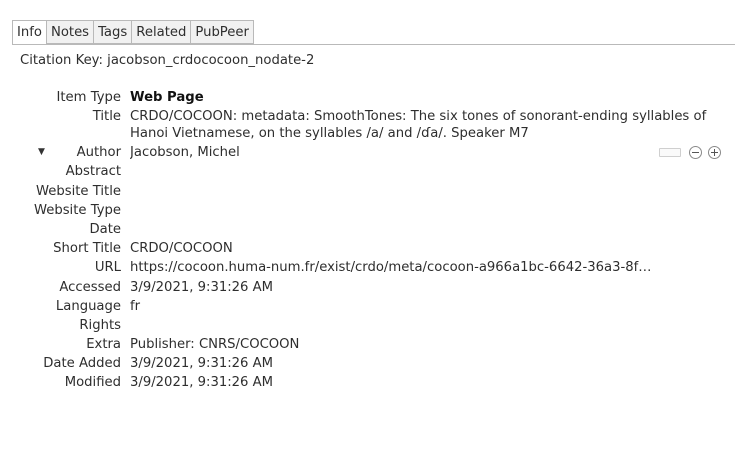 This screenshot has width=735, height=449. Describe the element at coordinates (367, 229) in the screenshot. I see `field-row-date: Date` at that location.